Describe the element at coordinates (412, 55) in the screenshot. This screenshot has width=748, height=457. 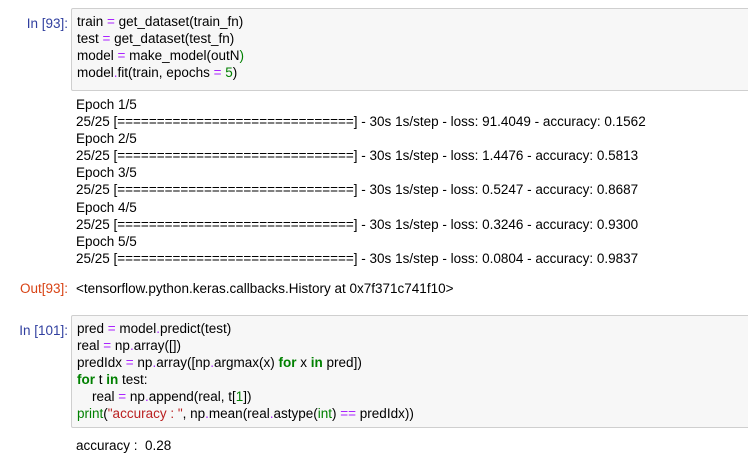
I see `code-line: model = make_model(outN)` at that location.